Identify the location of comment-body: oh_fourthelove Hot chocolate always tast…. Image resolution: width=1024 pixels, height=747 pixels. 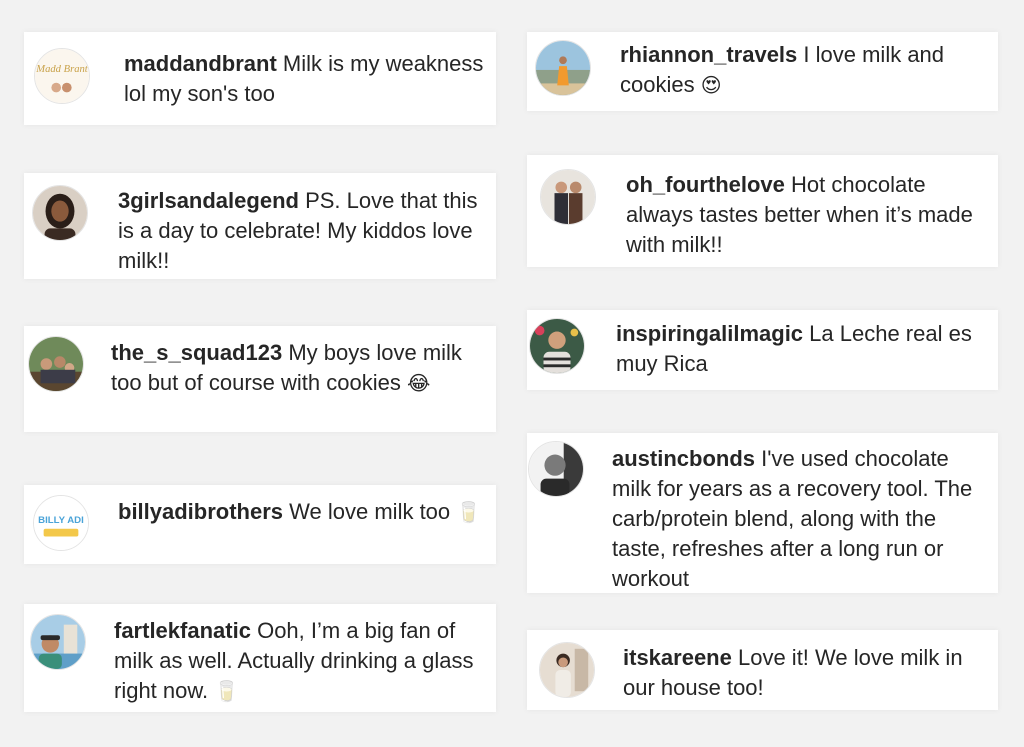
(808, 215).